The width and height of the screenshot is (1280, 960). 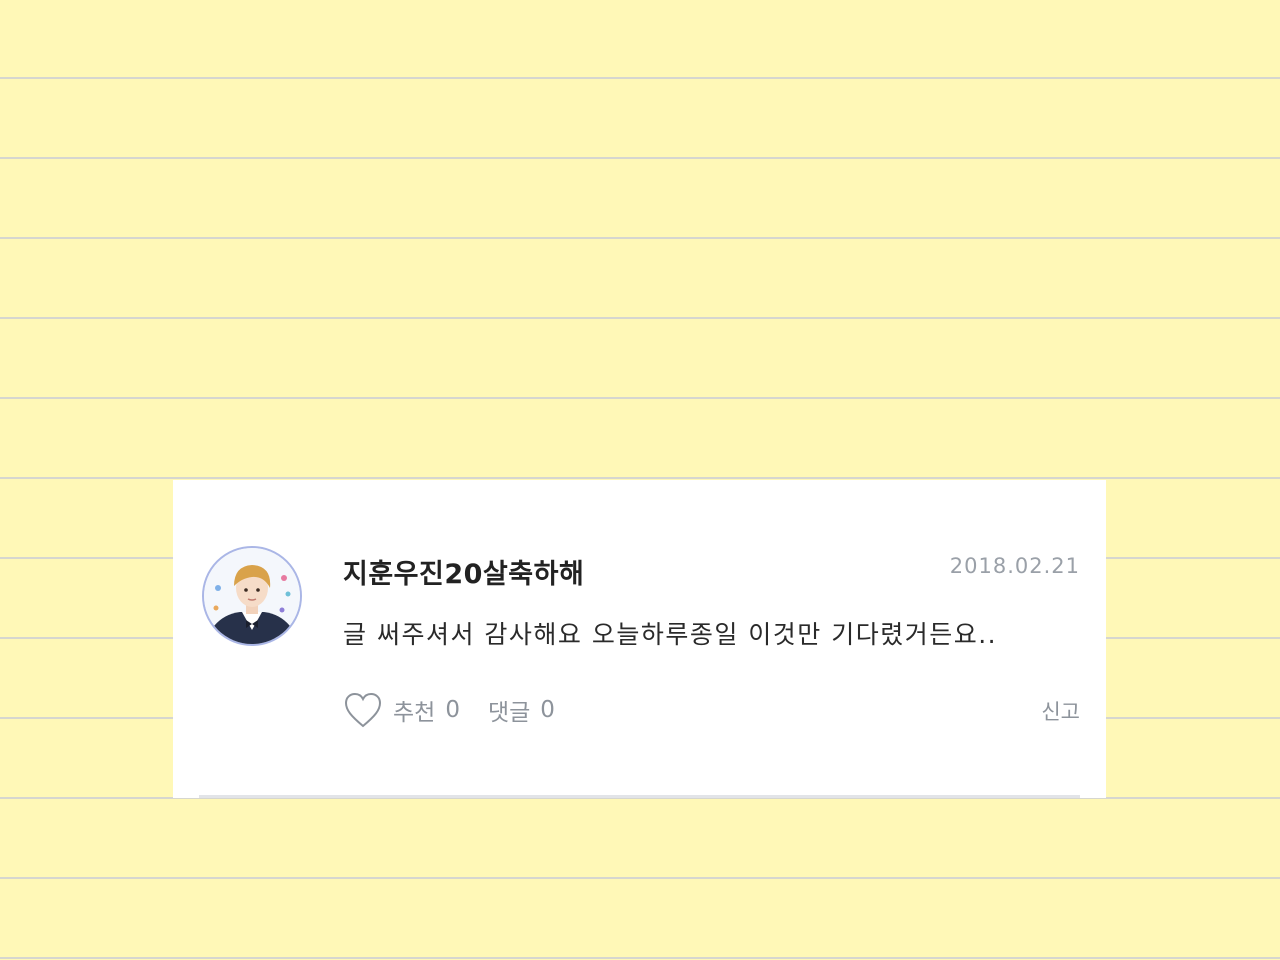 What do you see at coordinates (463, 571) in the screenshot?
I see `comment-author: 지훈우진20살축하해` at bounding box center [463, 571].